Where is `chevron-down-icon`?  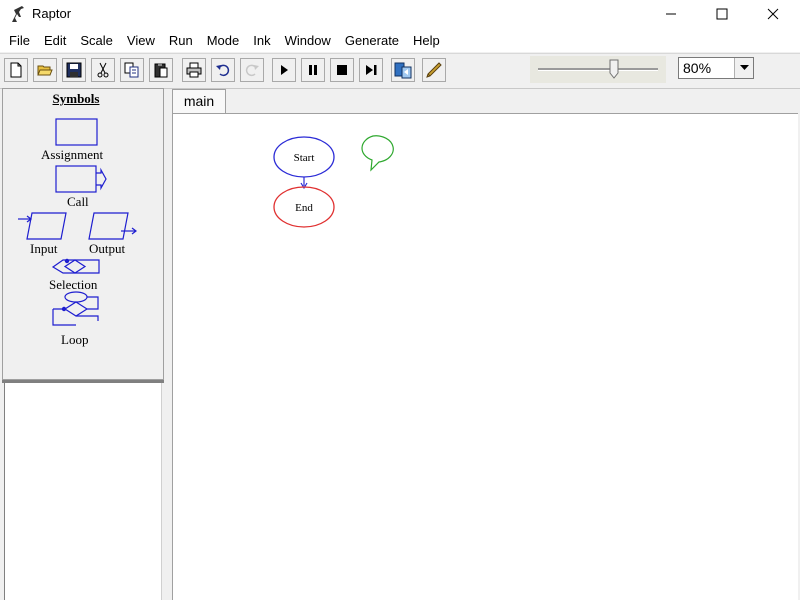
chevron-down-icon is located at coordinates (744, 67).